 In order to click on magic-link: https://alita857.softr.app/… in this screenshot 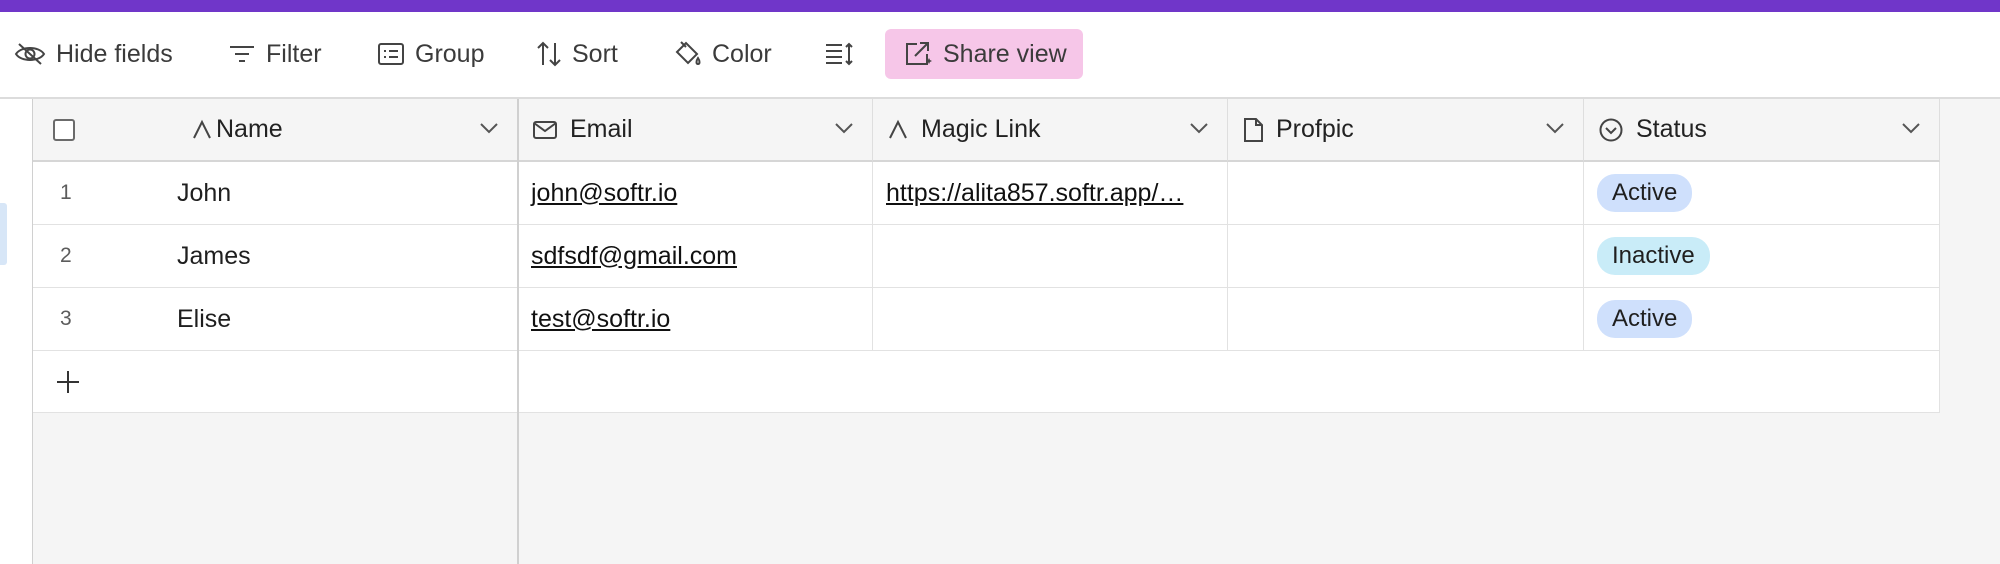, I will do `click(1034, 193)`.